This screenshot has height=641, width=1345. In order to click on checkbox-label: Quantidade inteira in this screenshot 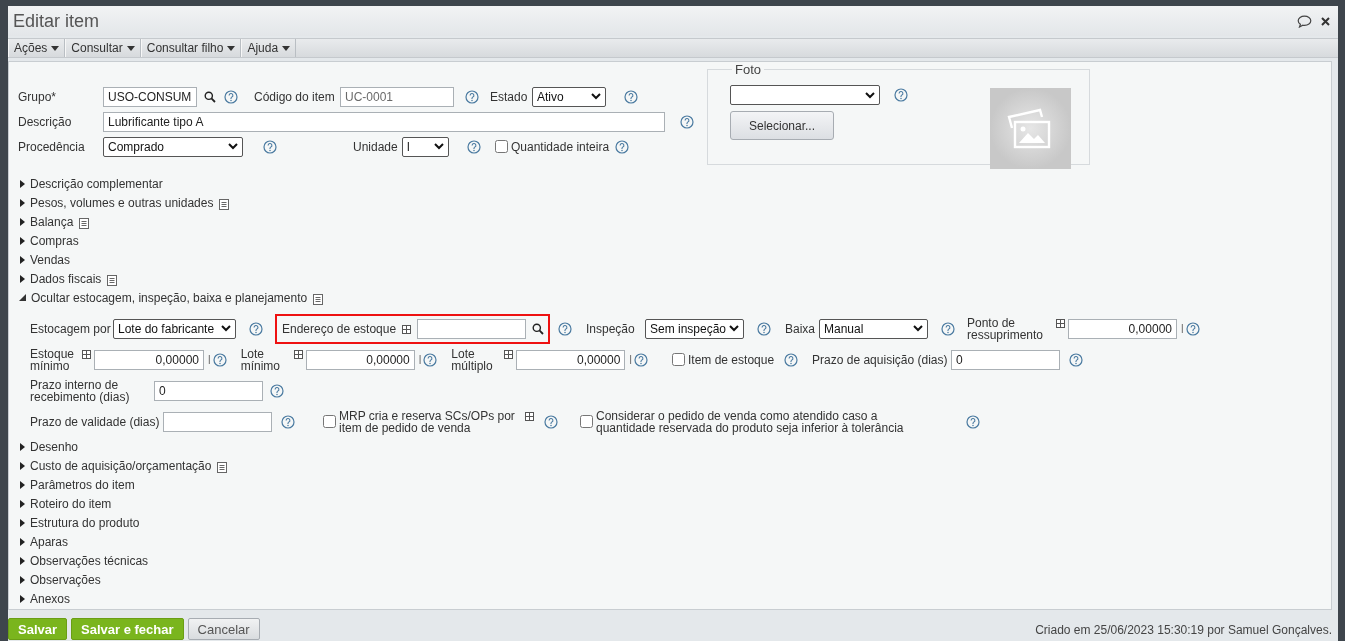, I will do `click(560, 146)`.